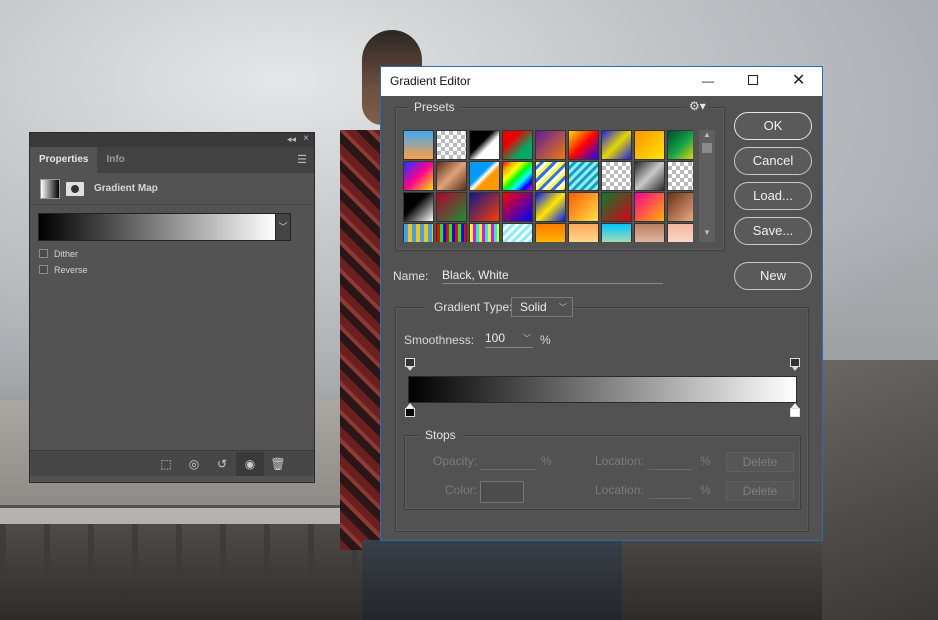  Describe the element at coordinates (43, 269) in the screenshot. I see `reverse-checkbox` at that location.